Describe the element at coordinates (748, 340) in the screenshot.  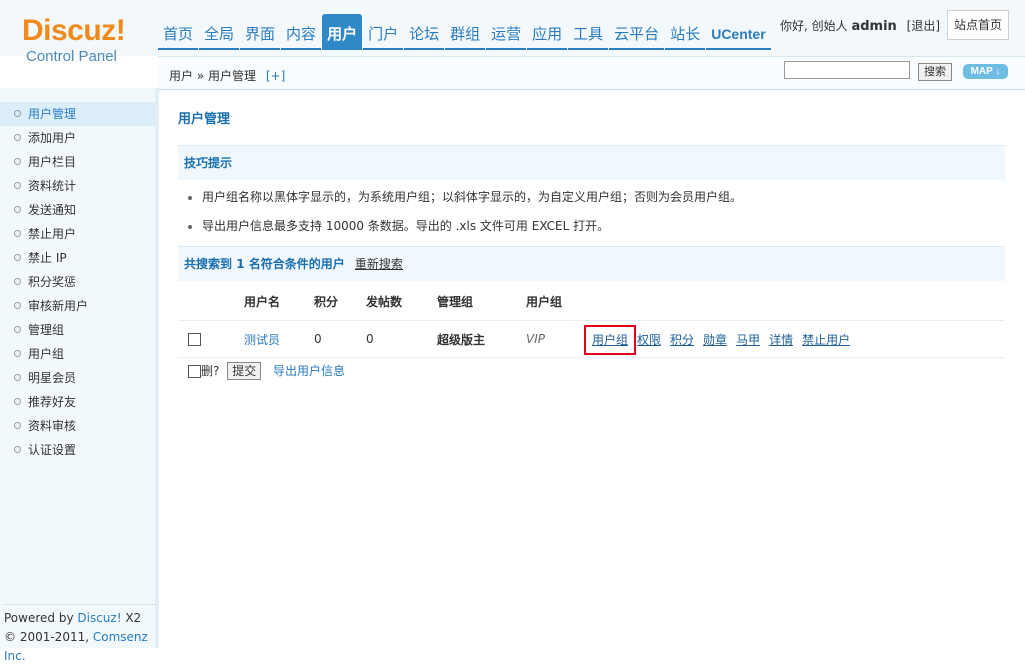
I see `action-sockpuppet-link: 马甲` at that location.